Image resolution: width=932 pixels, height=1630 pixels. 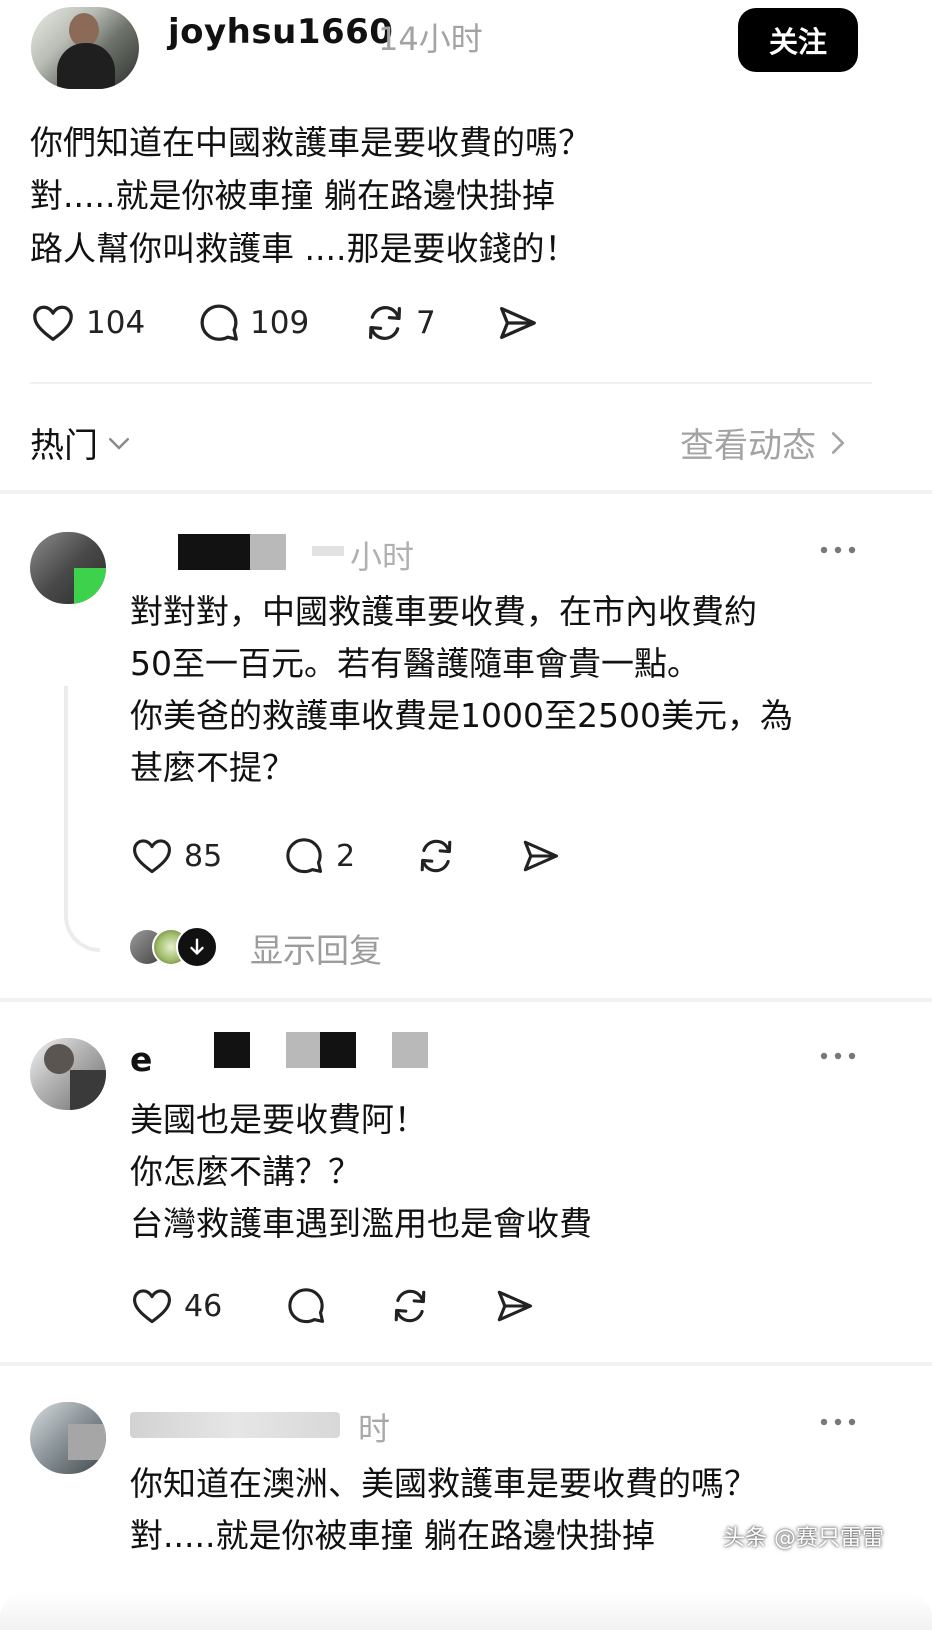 I want to click on chevron-right-icon, so click(x=838, y=443).